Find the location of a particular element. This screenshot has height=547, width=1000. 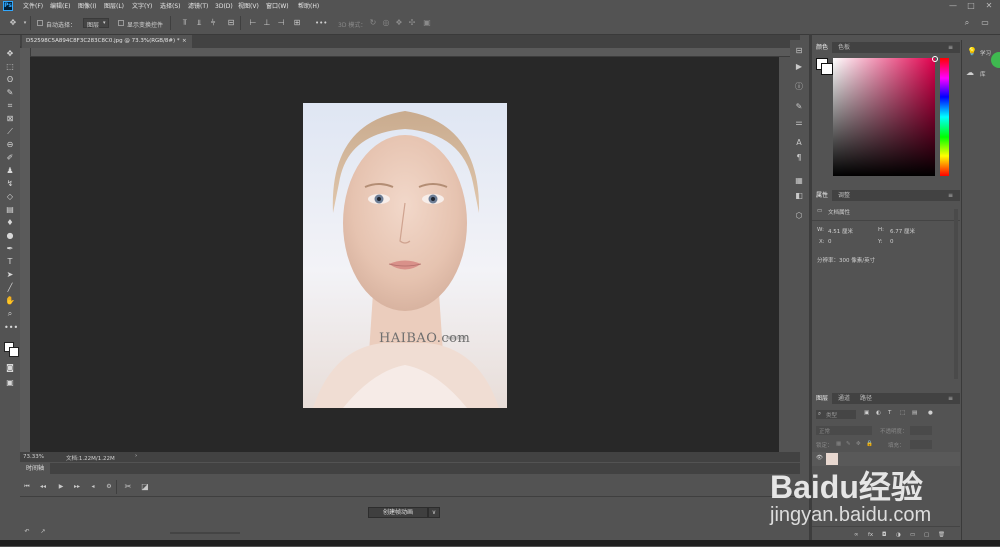

filter-type-icon: T is located at coordinates (889, 413).